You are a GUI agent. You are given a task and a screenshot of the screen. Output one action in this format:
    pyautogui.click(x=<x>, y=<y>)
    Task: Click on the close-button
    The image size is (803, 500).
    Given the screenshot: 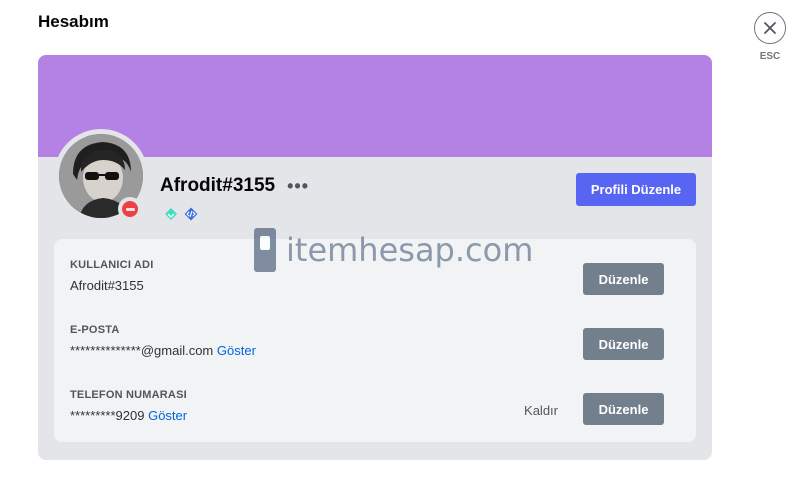 What is the action you would take?
    pyautogui.click(x=770, y=28)
    